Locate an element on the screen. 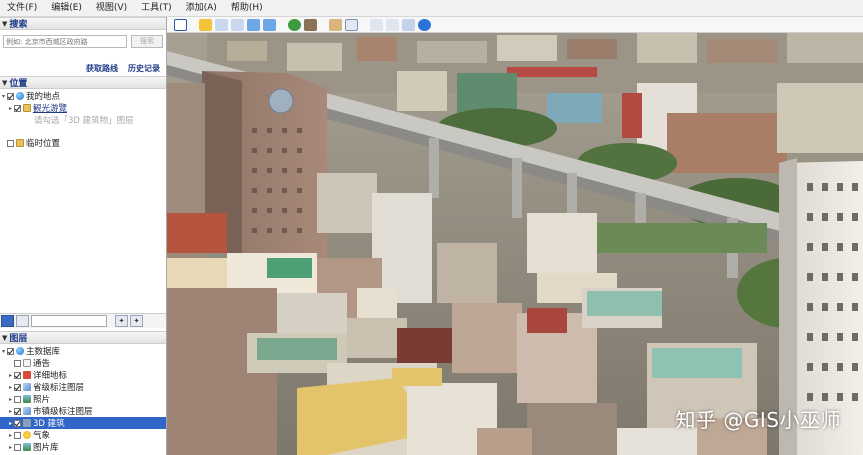  maps-icon is located at coordinates (424, 24).